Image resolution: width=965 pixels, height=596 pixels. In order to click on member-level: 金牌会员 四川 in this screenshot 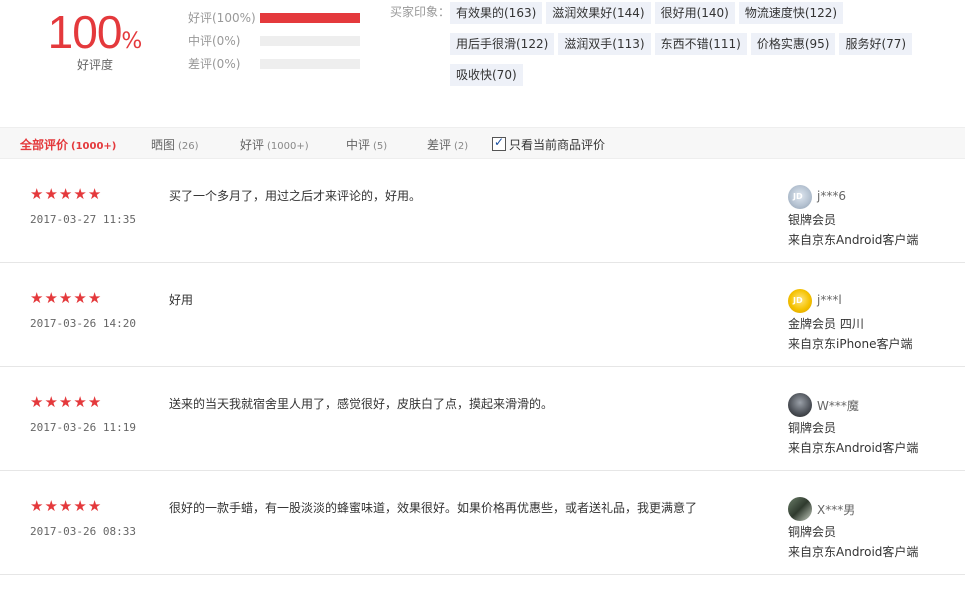, I will do `click(826, 324)`.